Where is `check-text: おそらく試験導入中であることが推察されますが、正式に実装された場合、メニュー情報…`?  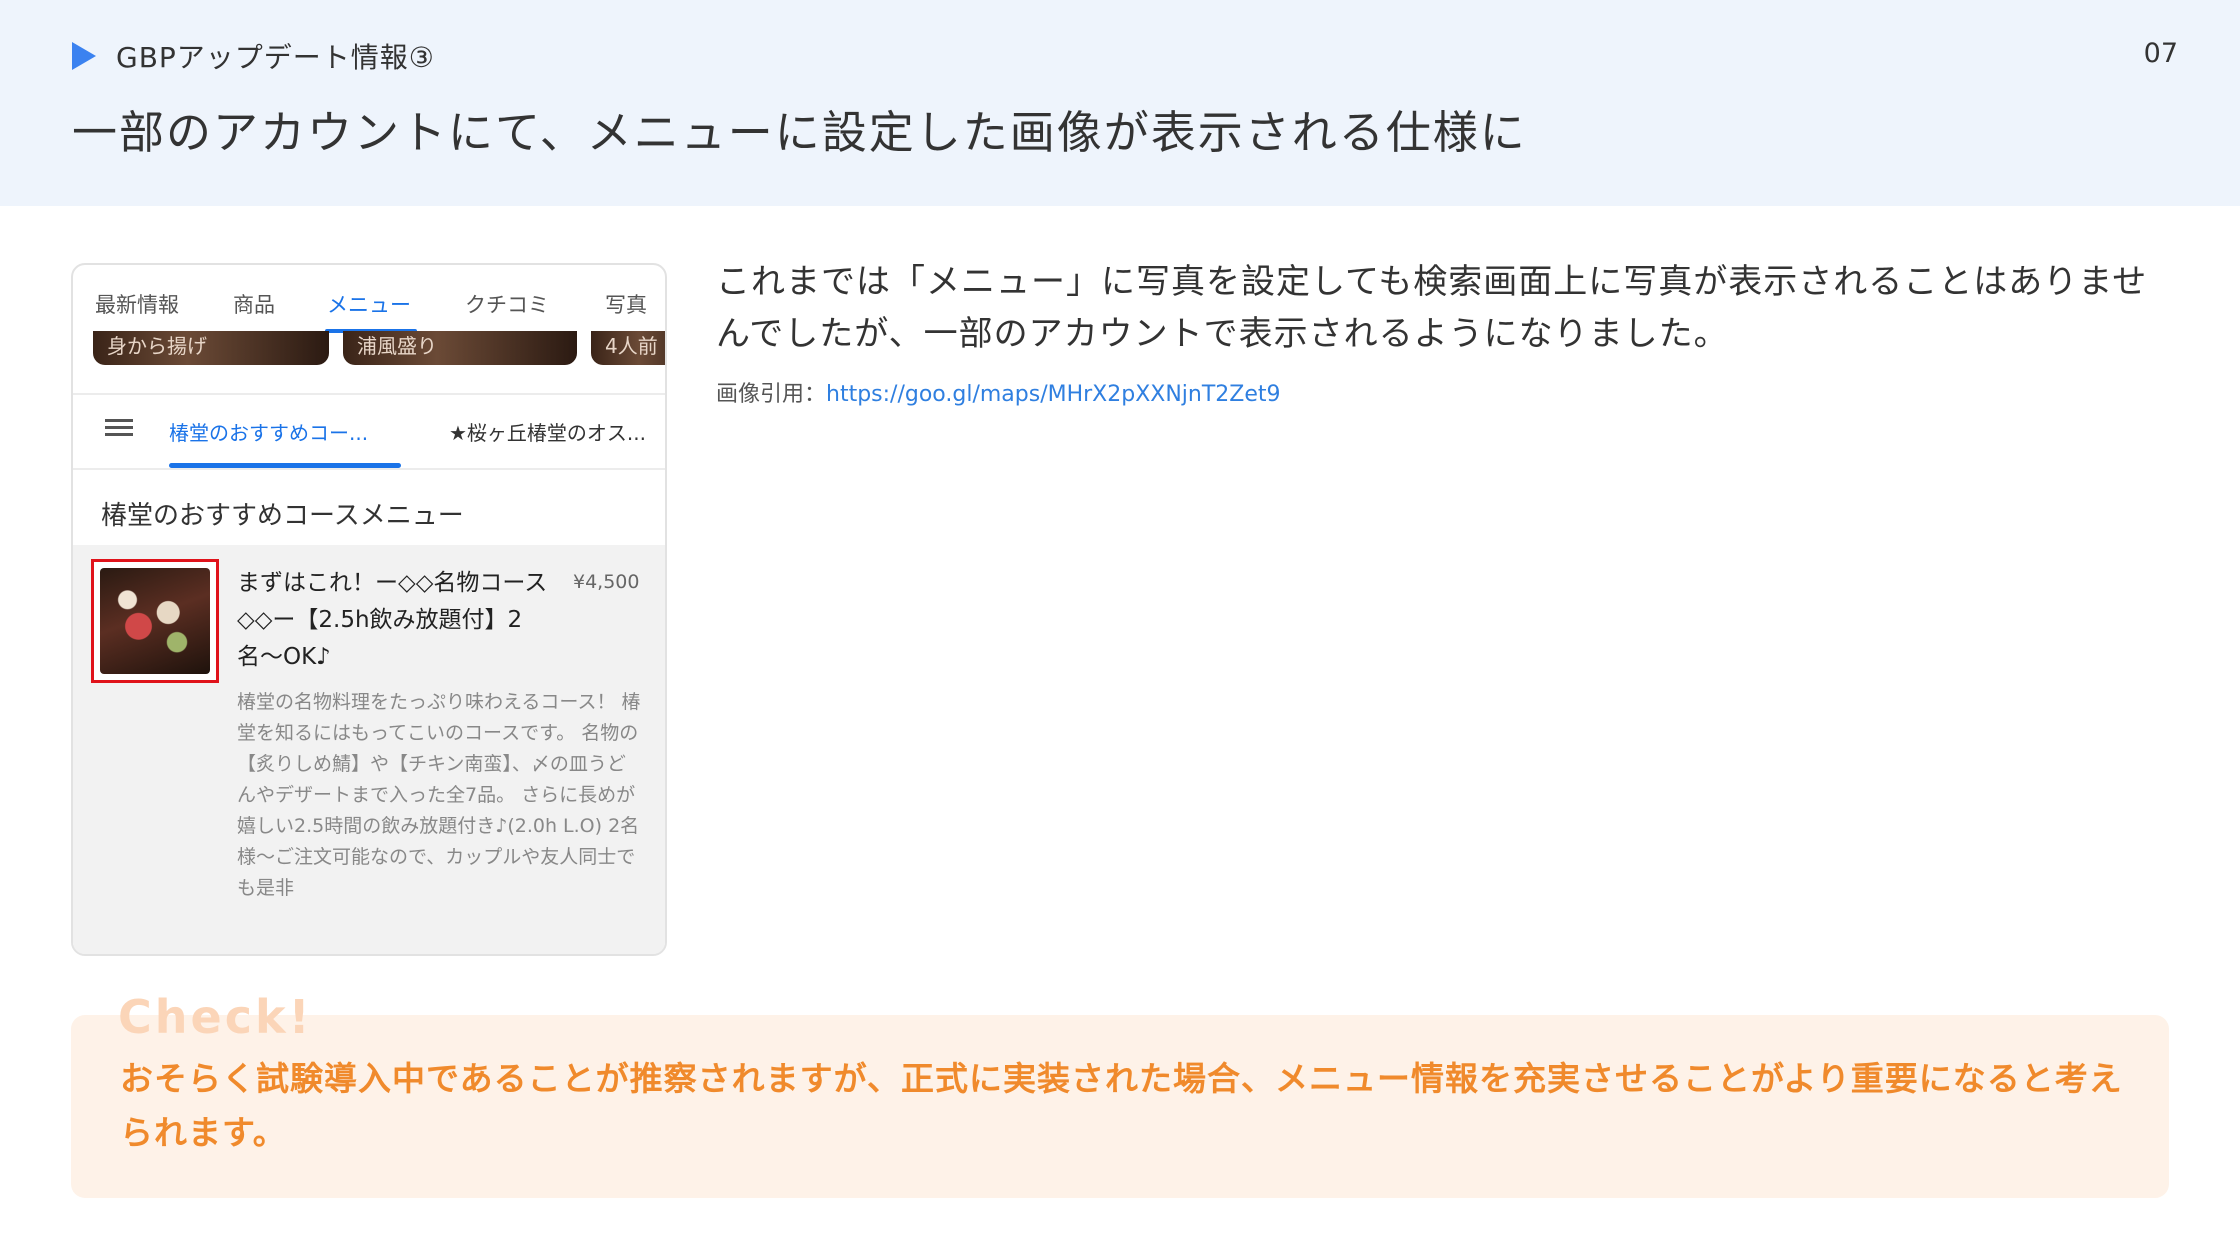 check-text: おそらく試験導入中であることが推察されますが、正式に実装された場合、メニュー情報… is located at coordinates (1121, 1105).